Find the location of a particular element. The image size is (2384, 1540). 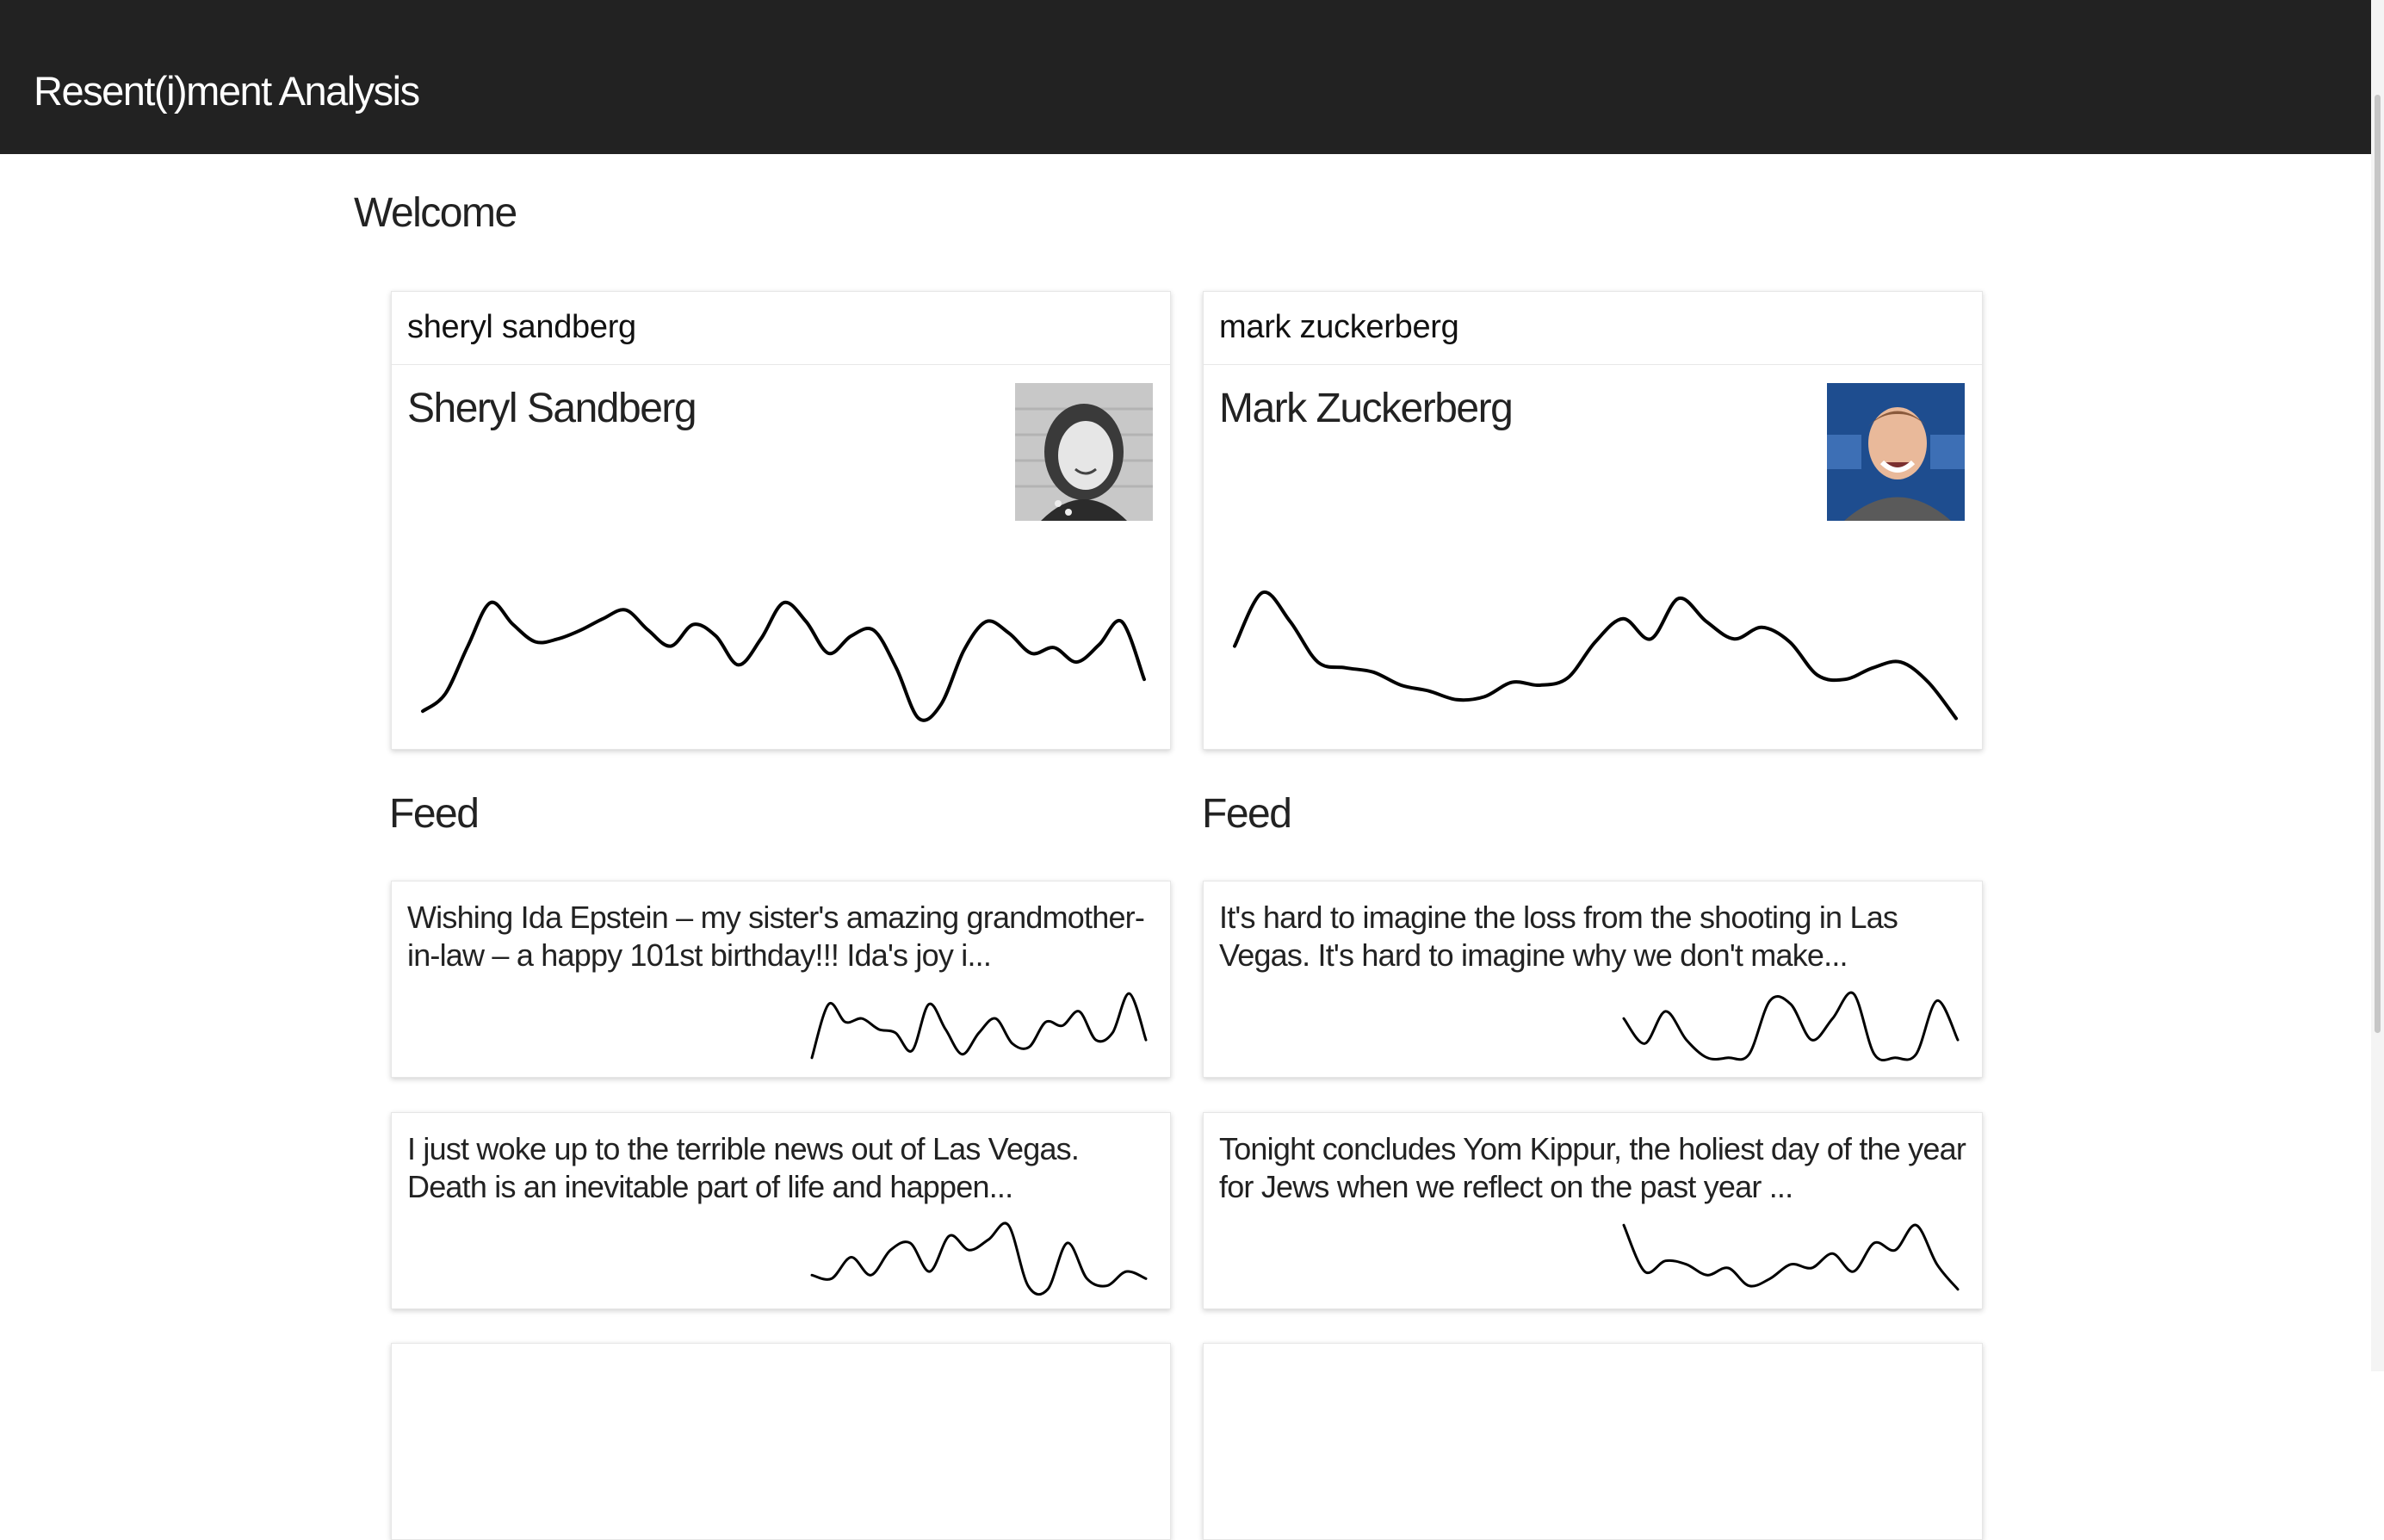

profile-card-header: sheryl sandberg is located at coordinates (781, 328).